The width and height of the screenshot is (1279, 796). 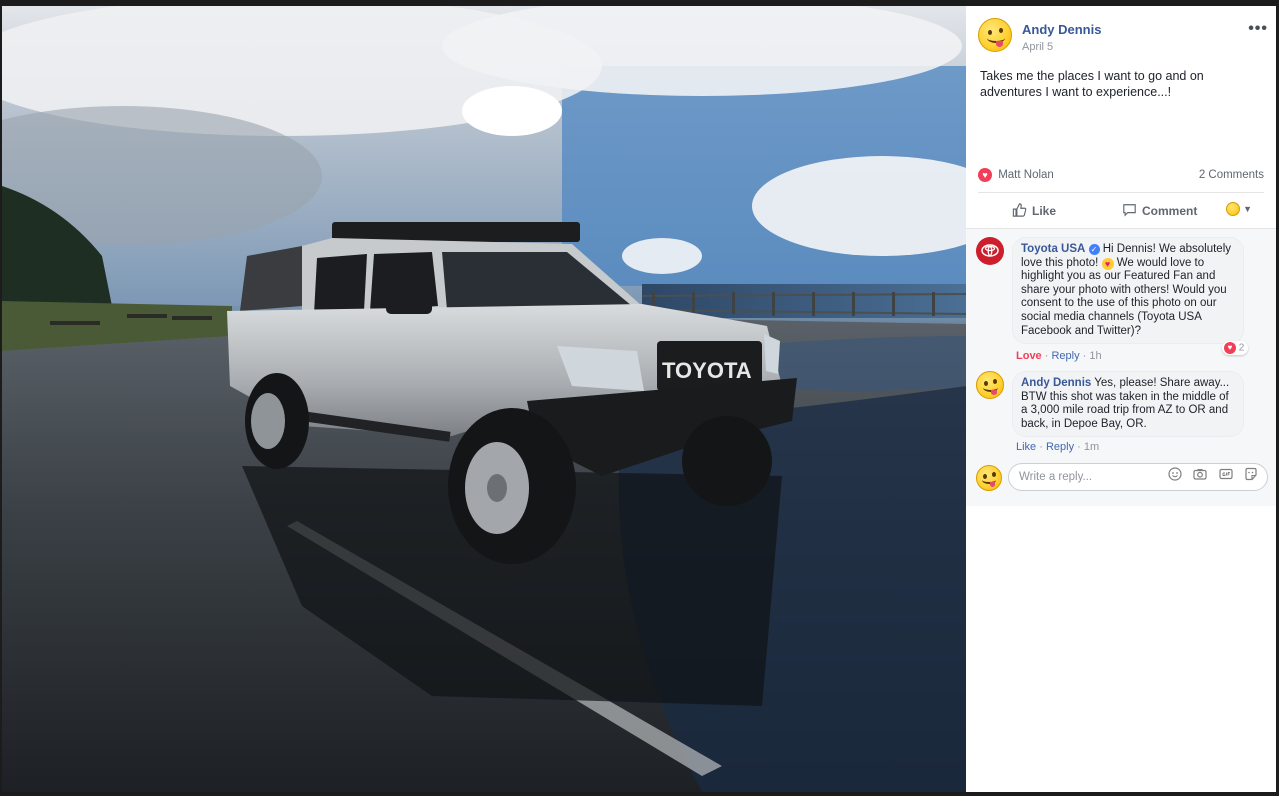 What do you see at coordinates (1241, 348) in the screenshot?
I see `comment-reaction-count-value: 2` at bounding box center [1241, 348].